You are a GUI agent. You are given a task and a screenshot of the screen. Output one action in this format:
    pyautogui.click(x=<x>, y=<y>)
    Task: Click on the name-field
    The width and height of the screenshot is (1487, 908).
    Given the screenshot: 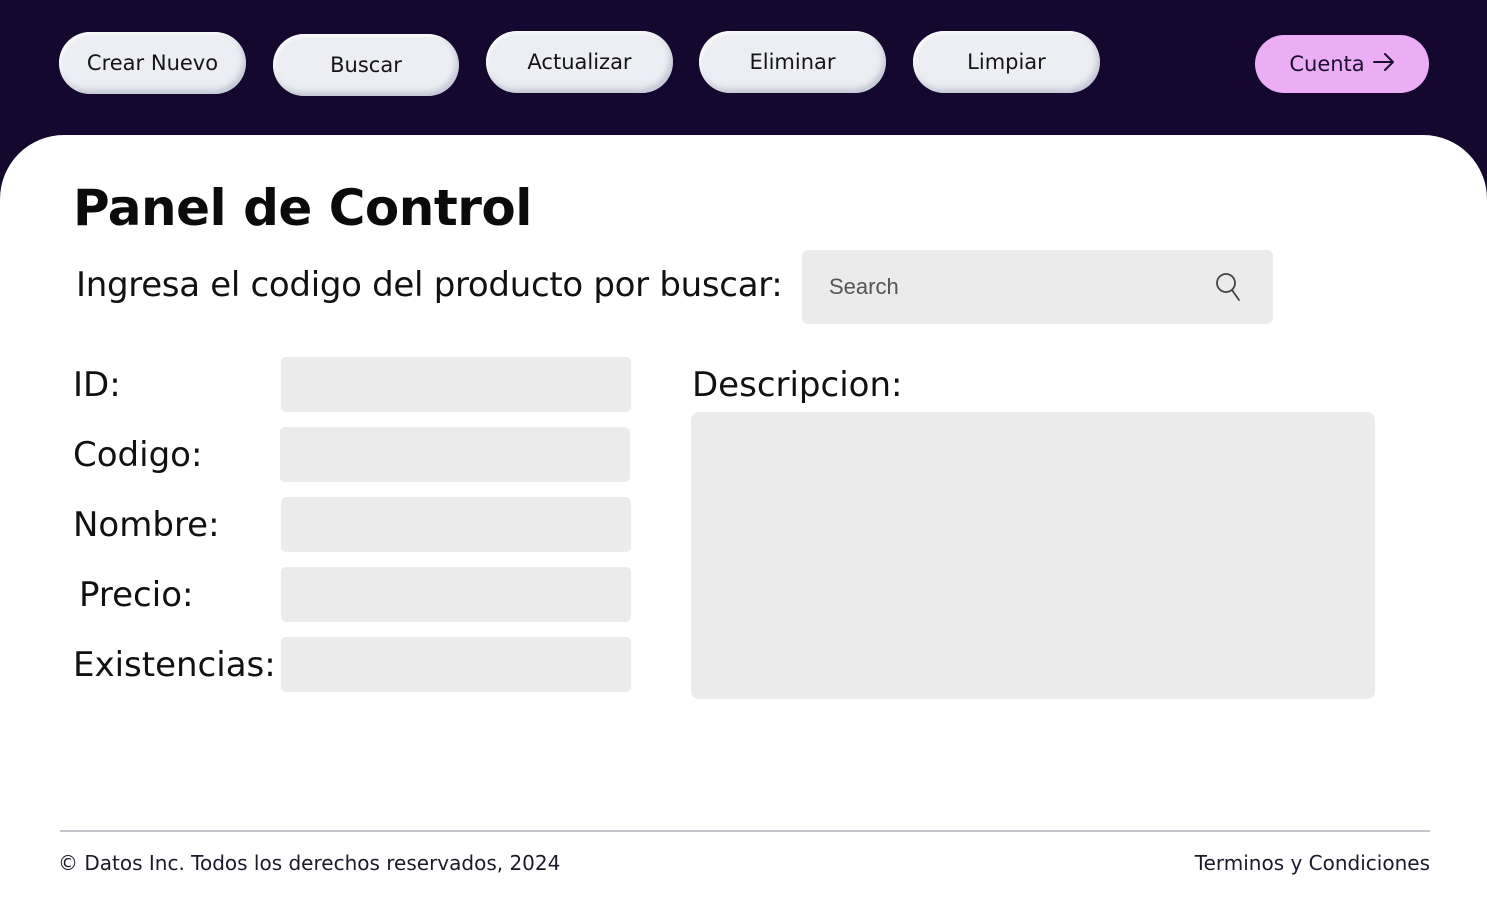 What is the action you would take?
    pyautogui.click(x=456, y=524)
    